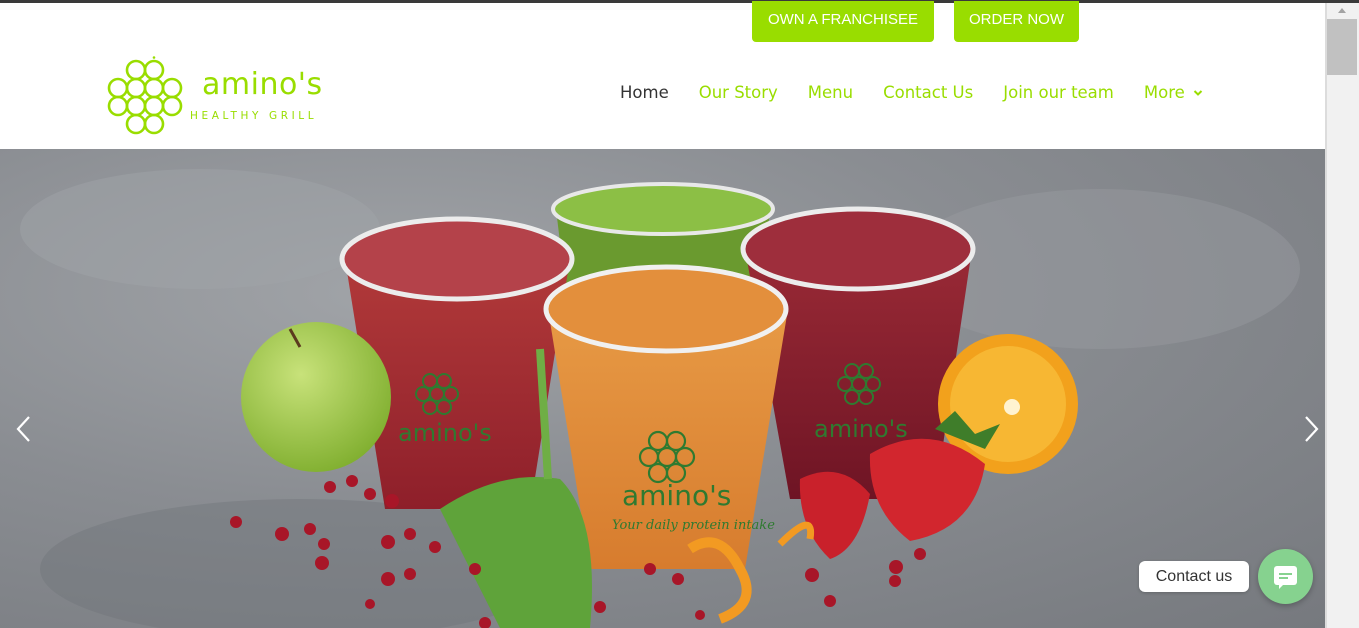  I want to click on own-franchise-button: OWN A FRANCHISEE, so click(843, 21).